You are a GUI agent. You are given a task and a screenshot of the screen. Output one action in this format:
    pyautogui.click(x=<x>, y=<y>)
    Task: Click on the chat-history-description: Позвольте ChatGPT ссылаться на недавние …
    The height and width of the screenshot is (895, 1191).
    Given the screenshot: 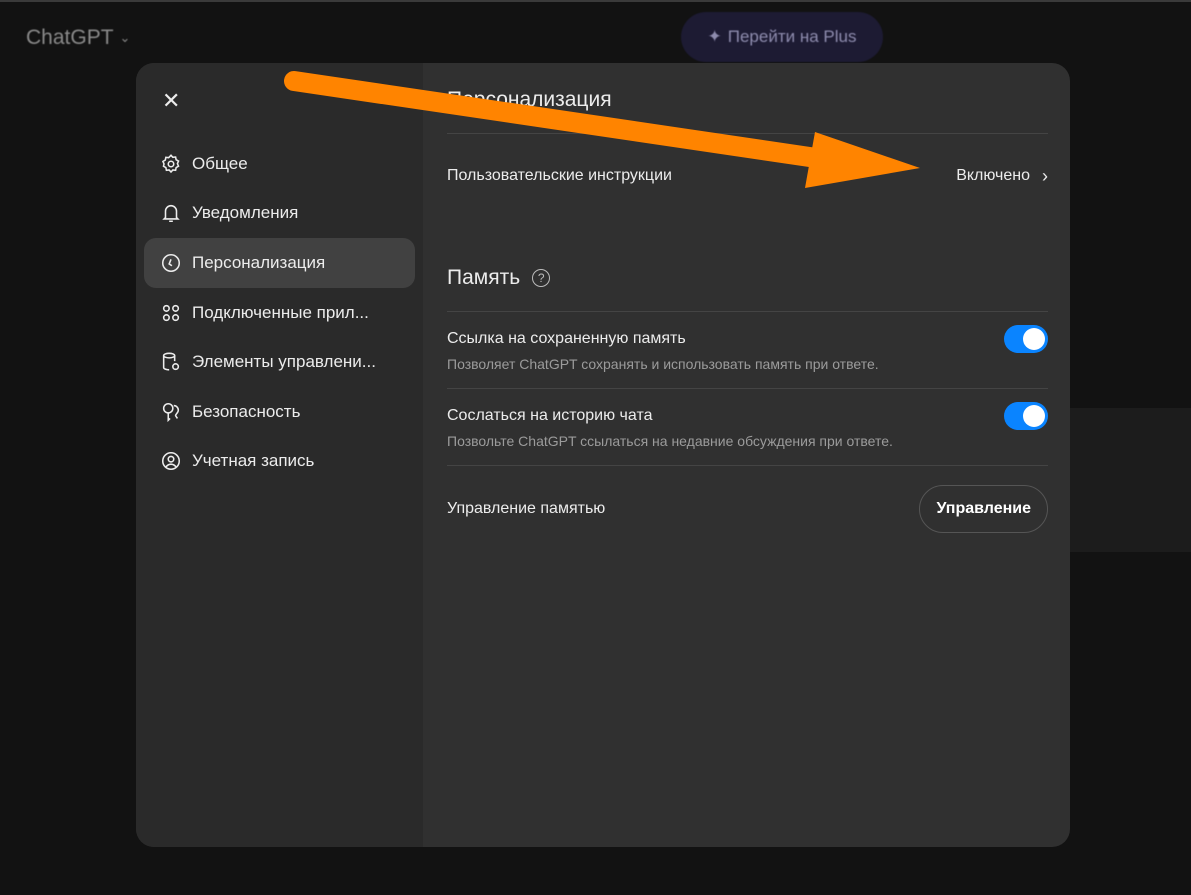 What is the action you would take?
    pyautogui.click(x=670, y=441)
    